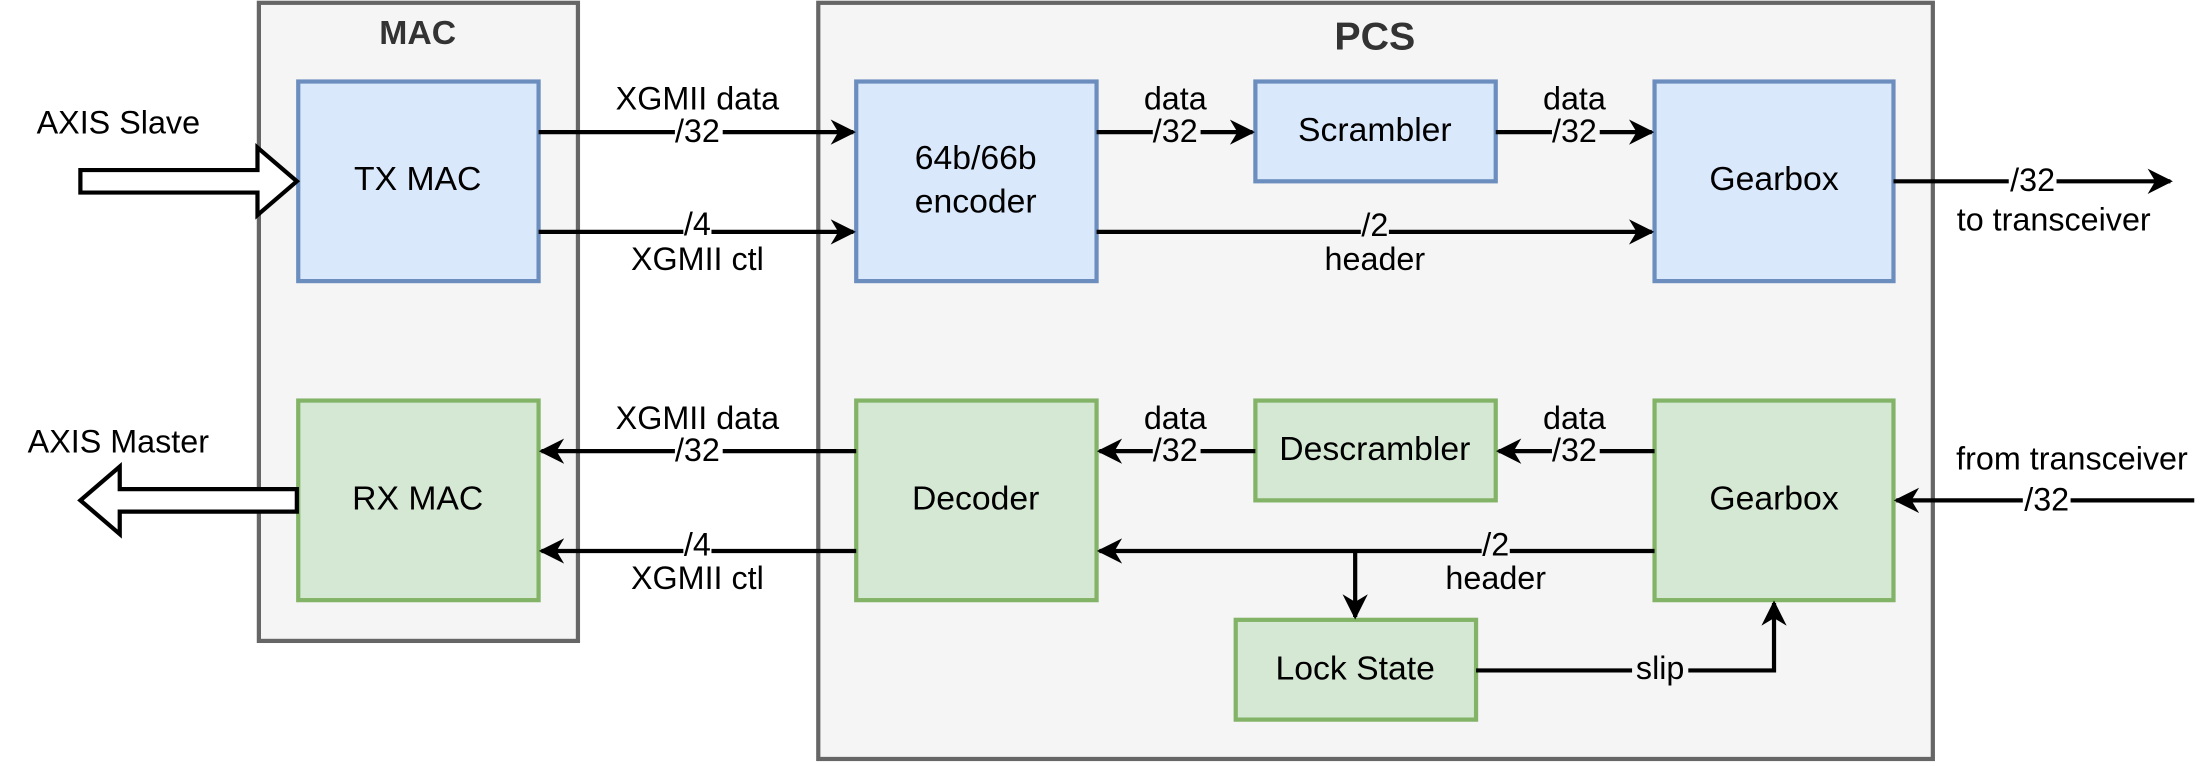 This screenshot has height=766, width=2210. Describe the element at coordinates (189, 181) in the screenshot. I see `axis-slave-arrow-icon` at that location.